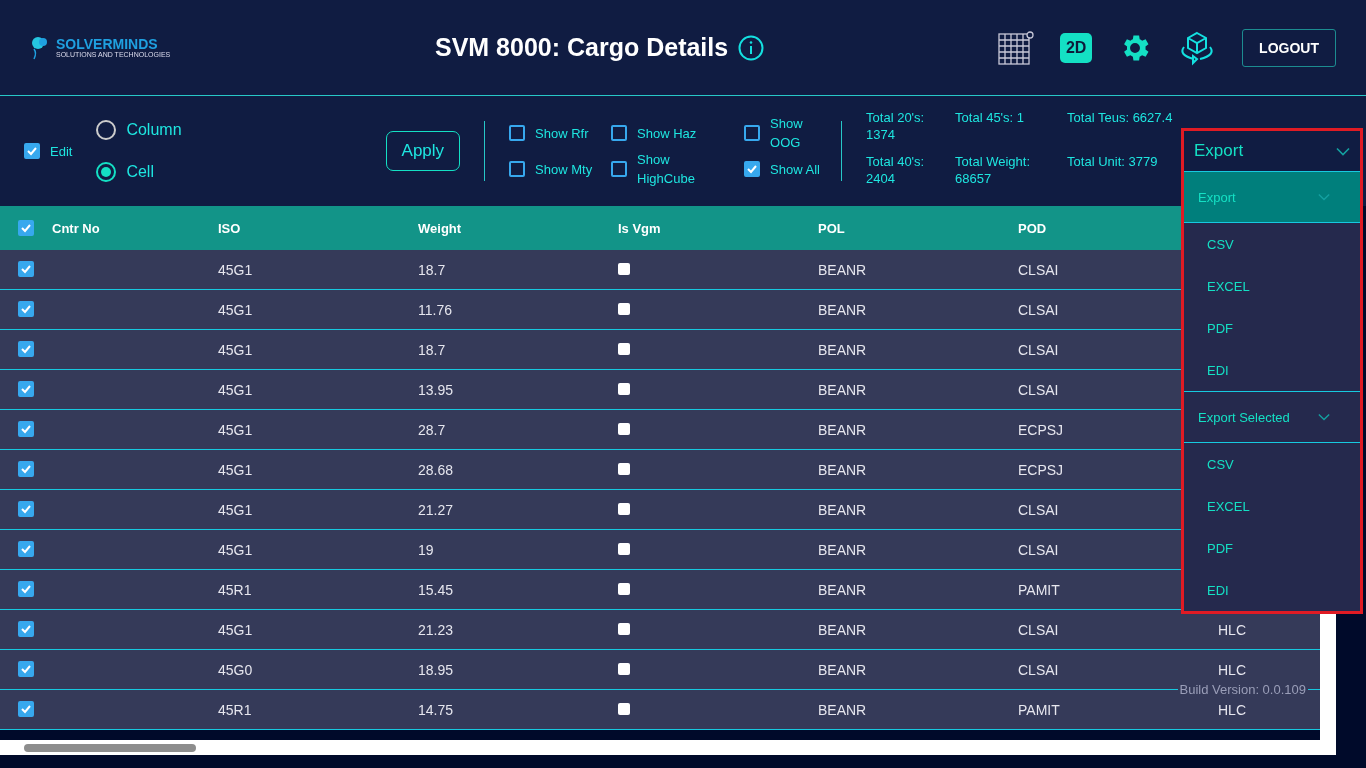 The height and width of the screenshot is (768, 1366). I want to click on table-cell-text: 28.7, so click(432, 429).